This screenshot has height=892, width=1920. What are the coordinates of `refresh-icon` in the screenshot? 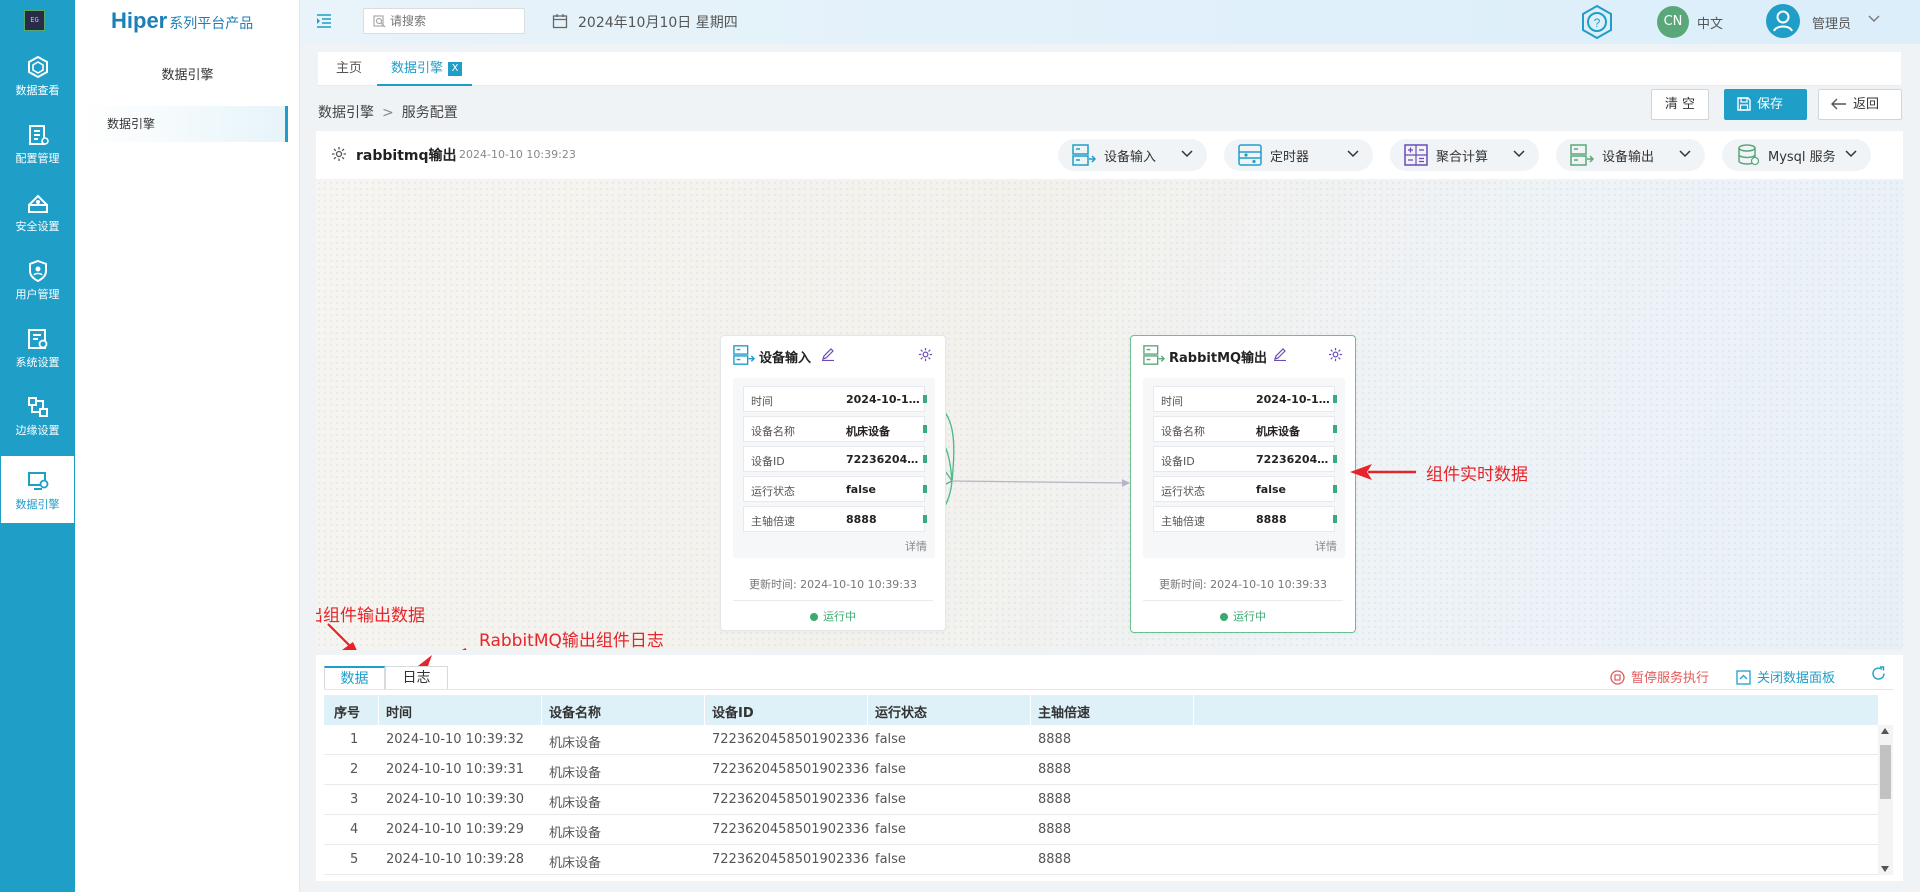 It's located at (1878, 673).